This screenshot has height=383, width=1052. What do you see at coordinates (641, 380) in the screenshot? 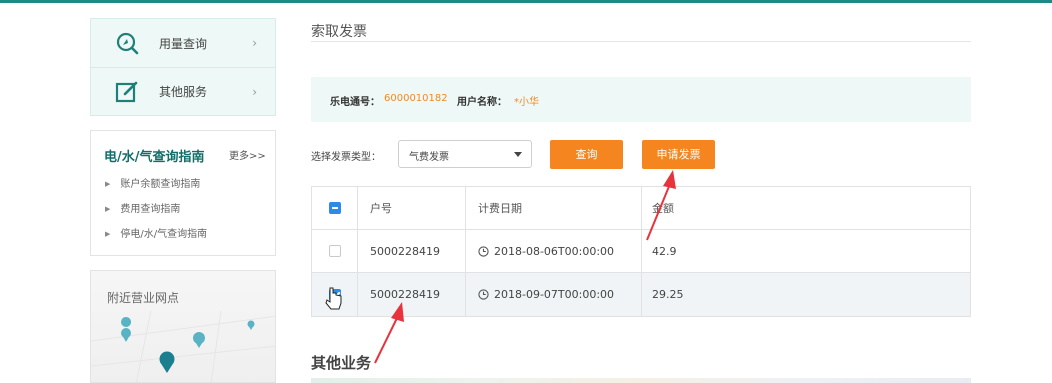
I see `other-business-strip` at bounding box center [641, 380].